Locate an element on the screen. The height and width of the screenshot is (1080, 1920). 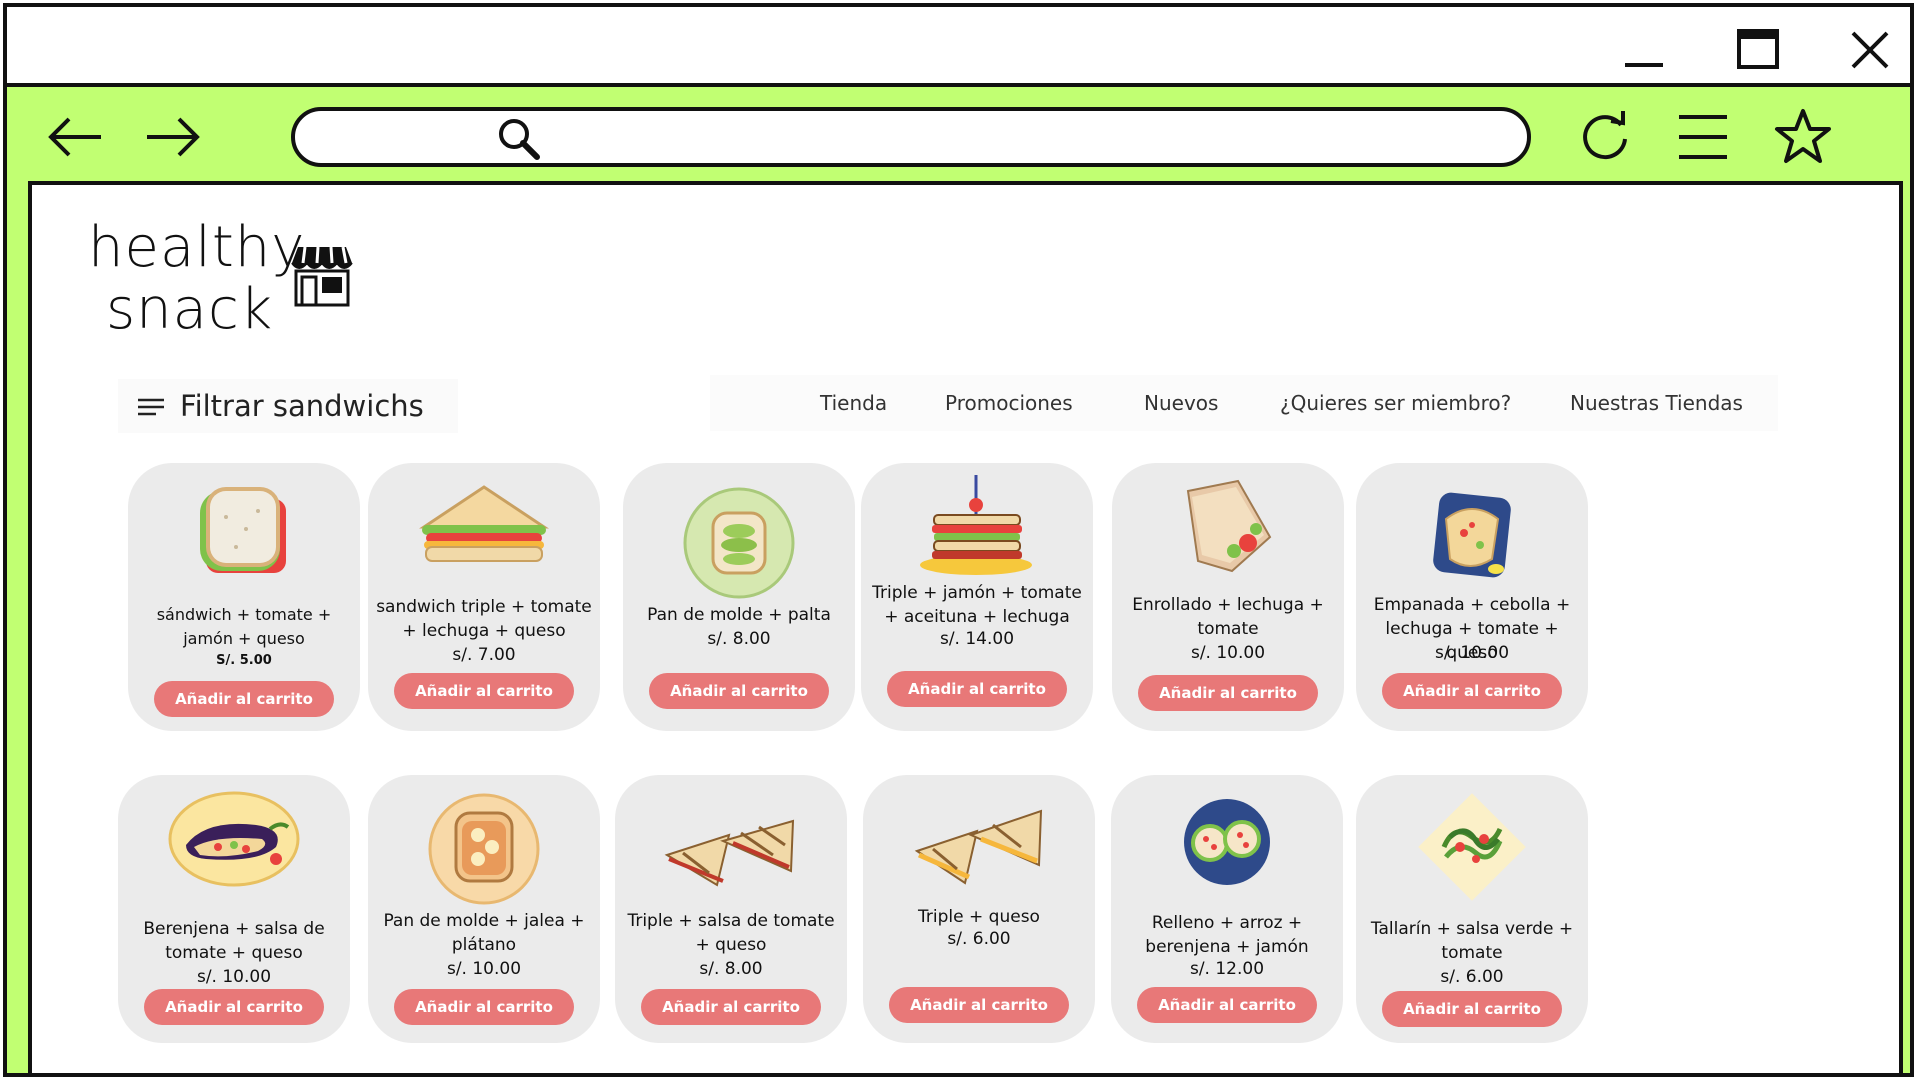
product-name: Pan de molde + palta is located at coordinates (739, 615).